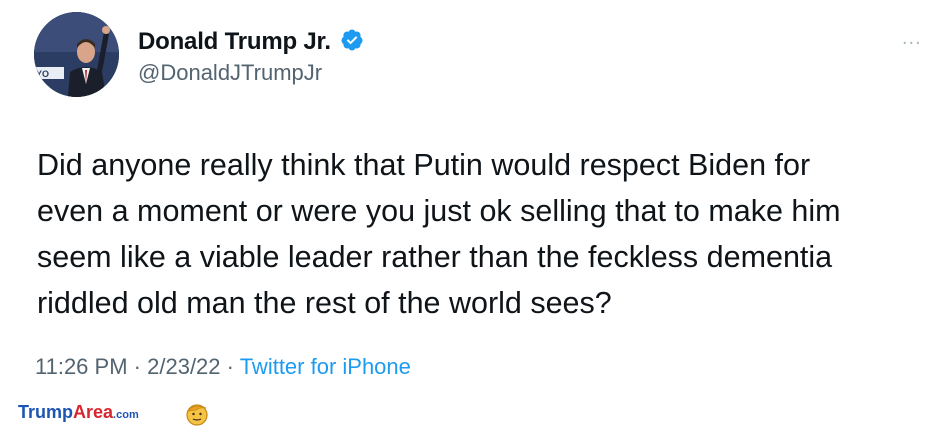 This screenshot has height=428, width=940. Describe the element at coordinates (183, 366) in the screenshot. I see `tweet-date: 2/23/22` at that location.